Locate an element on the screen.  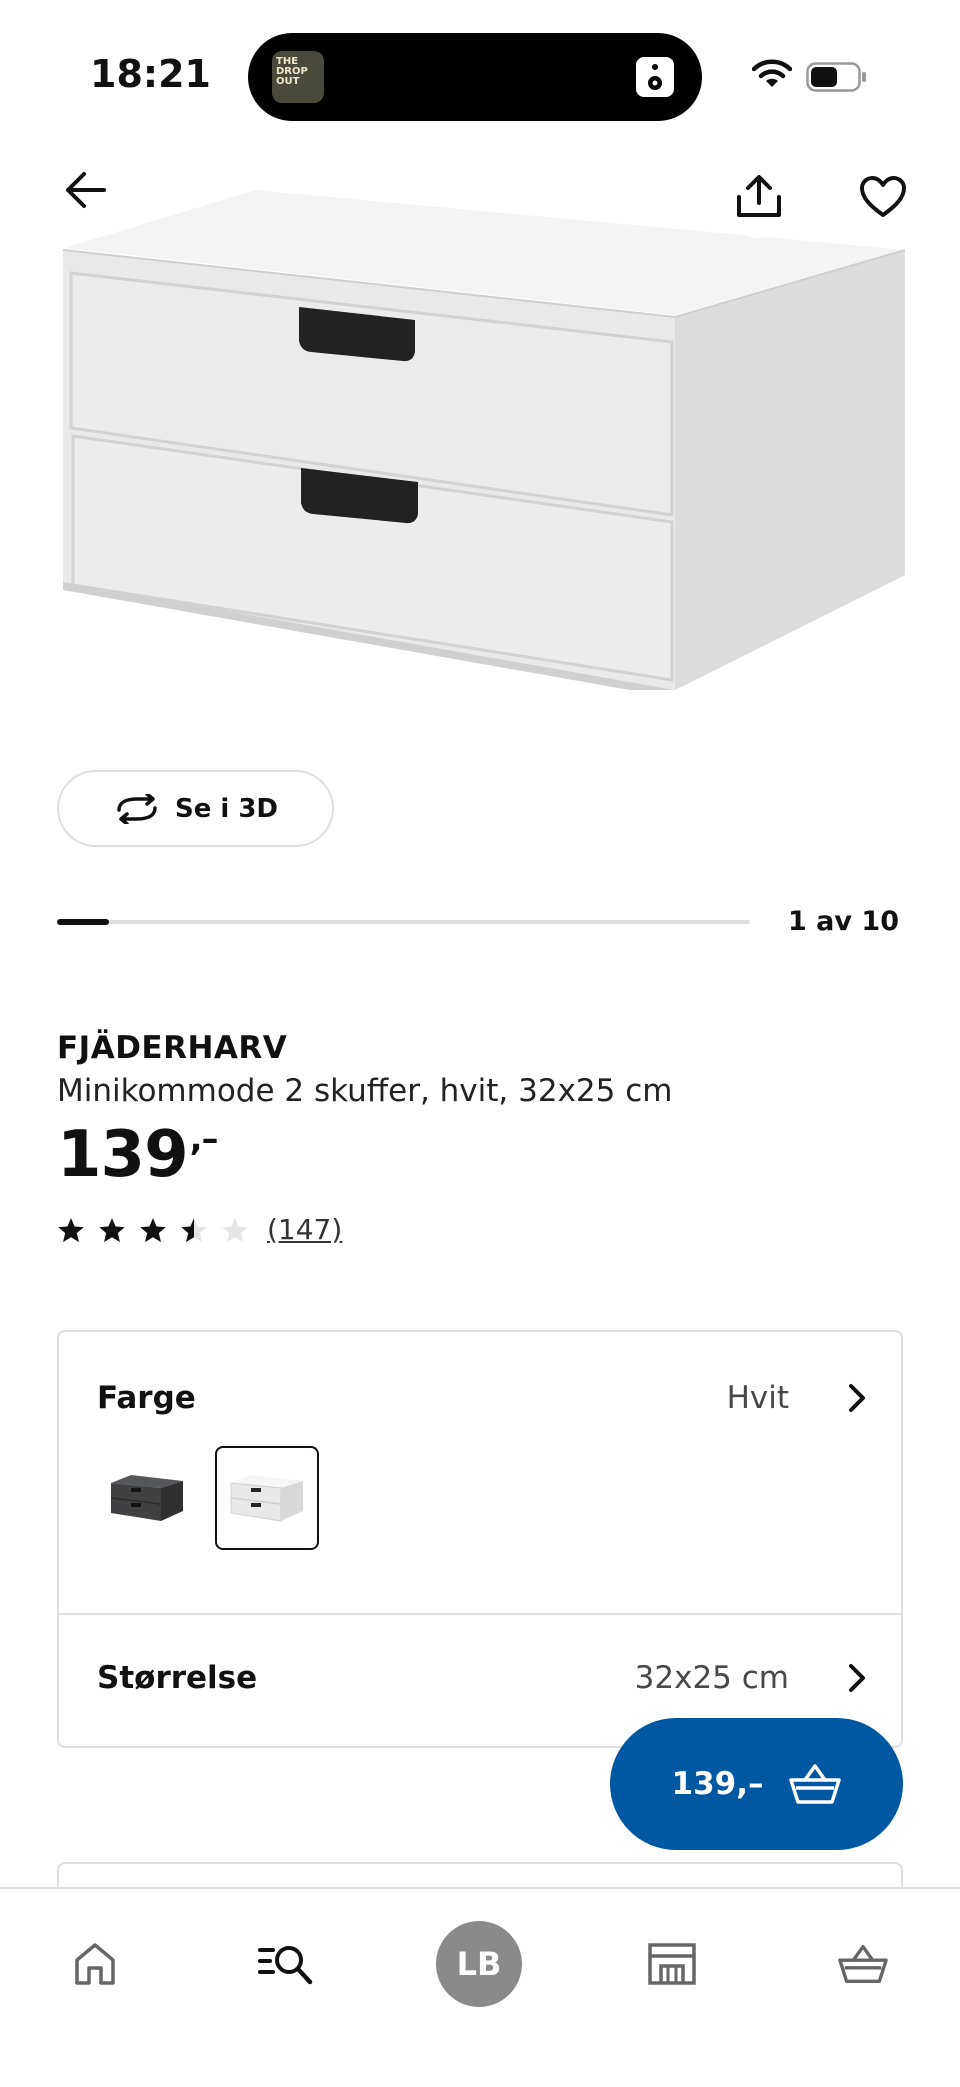
swatch-dark-grey is located at coordinates (147, 1498).